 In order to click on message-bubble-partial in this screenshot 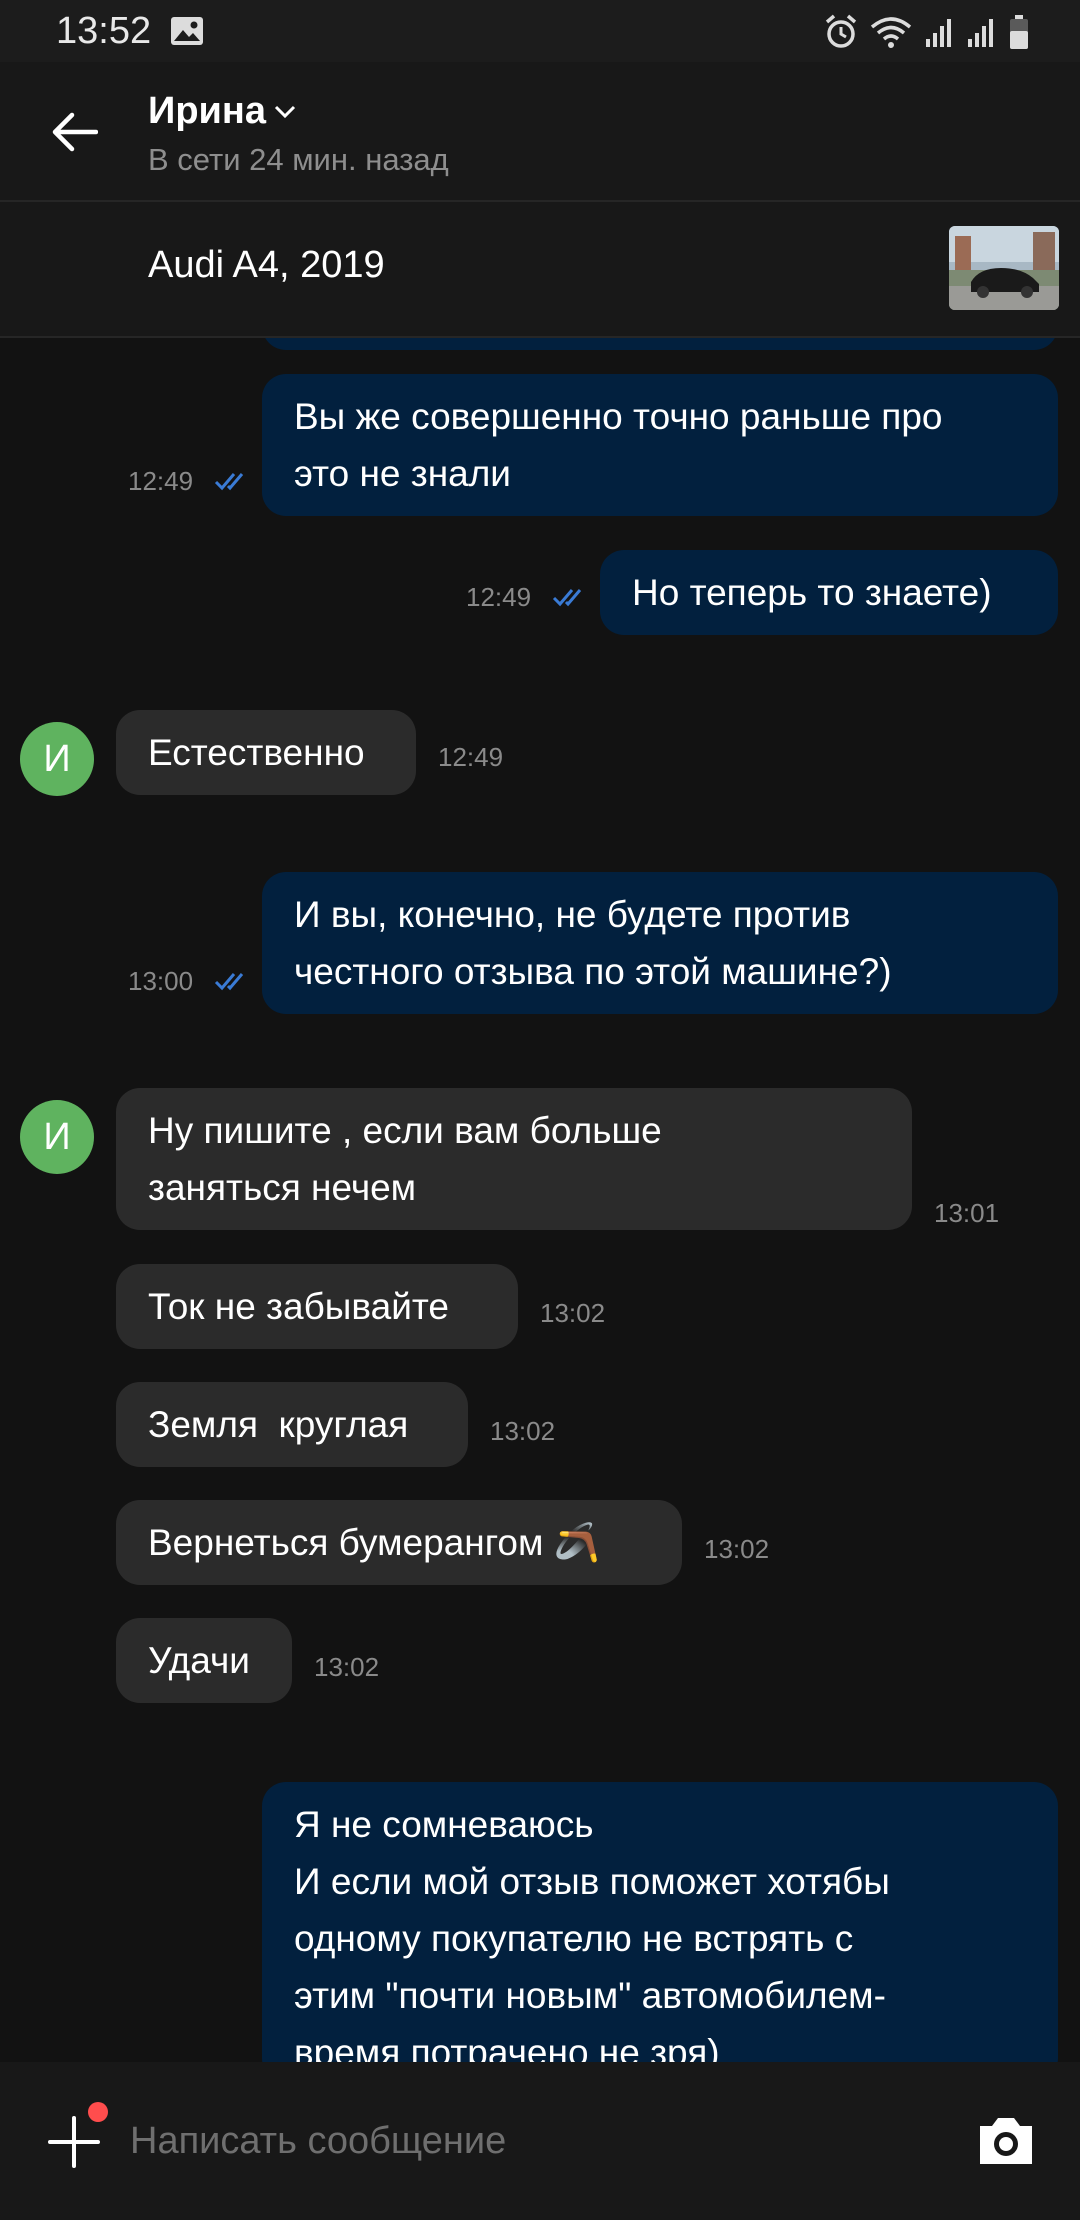, I will do `click(660, 344)`.